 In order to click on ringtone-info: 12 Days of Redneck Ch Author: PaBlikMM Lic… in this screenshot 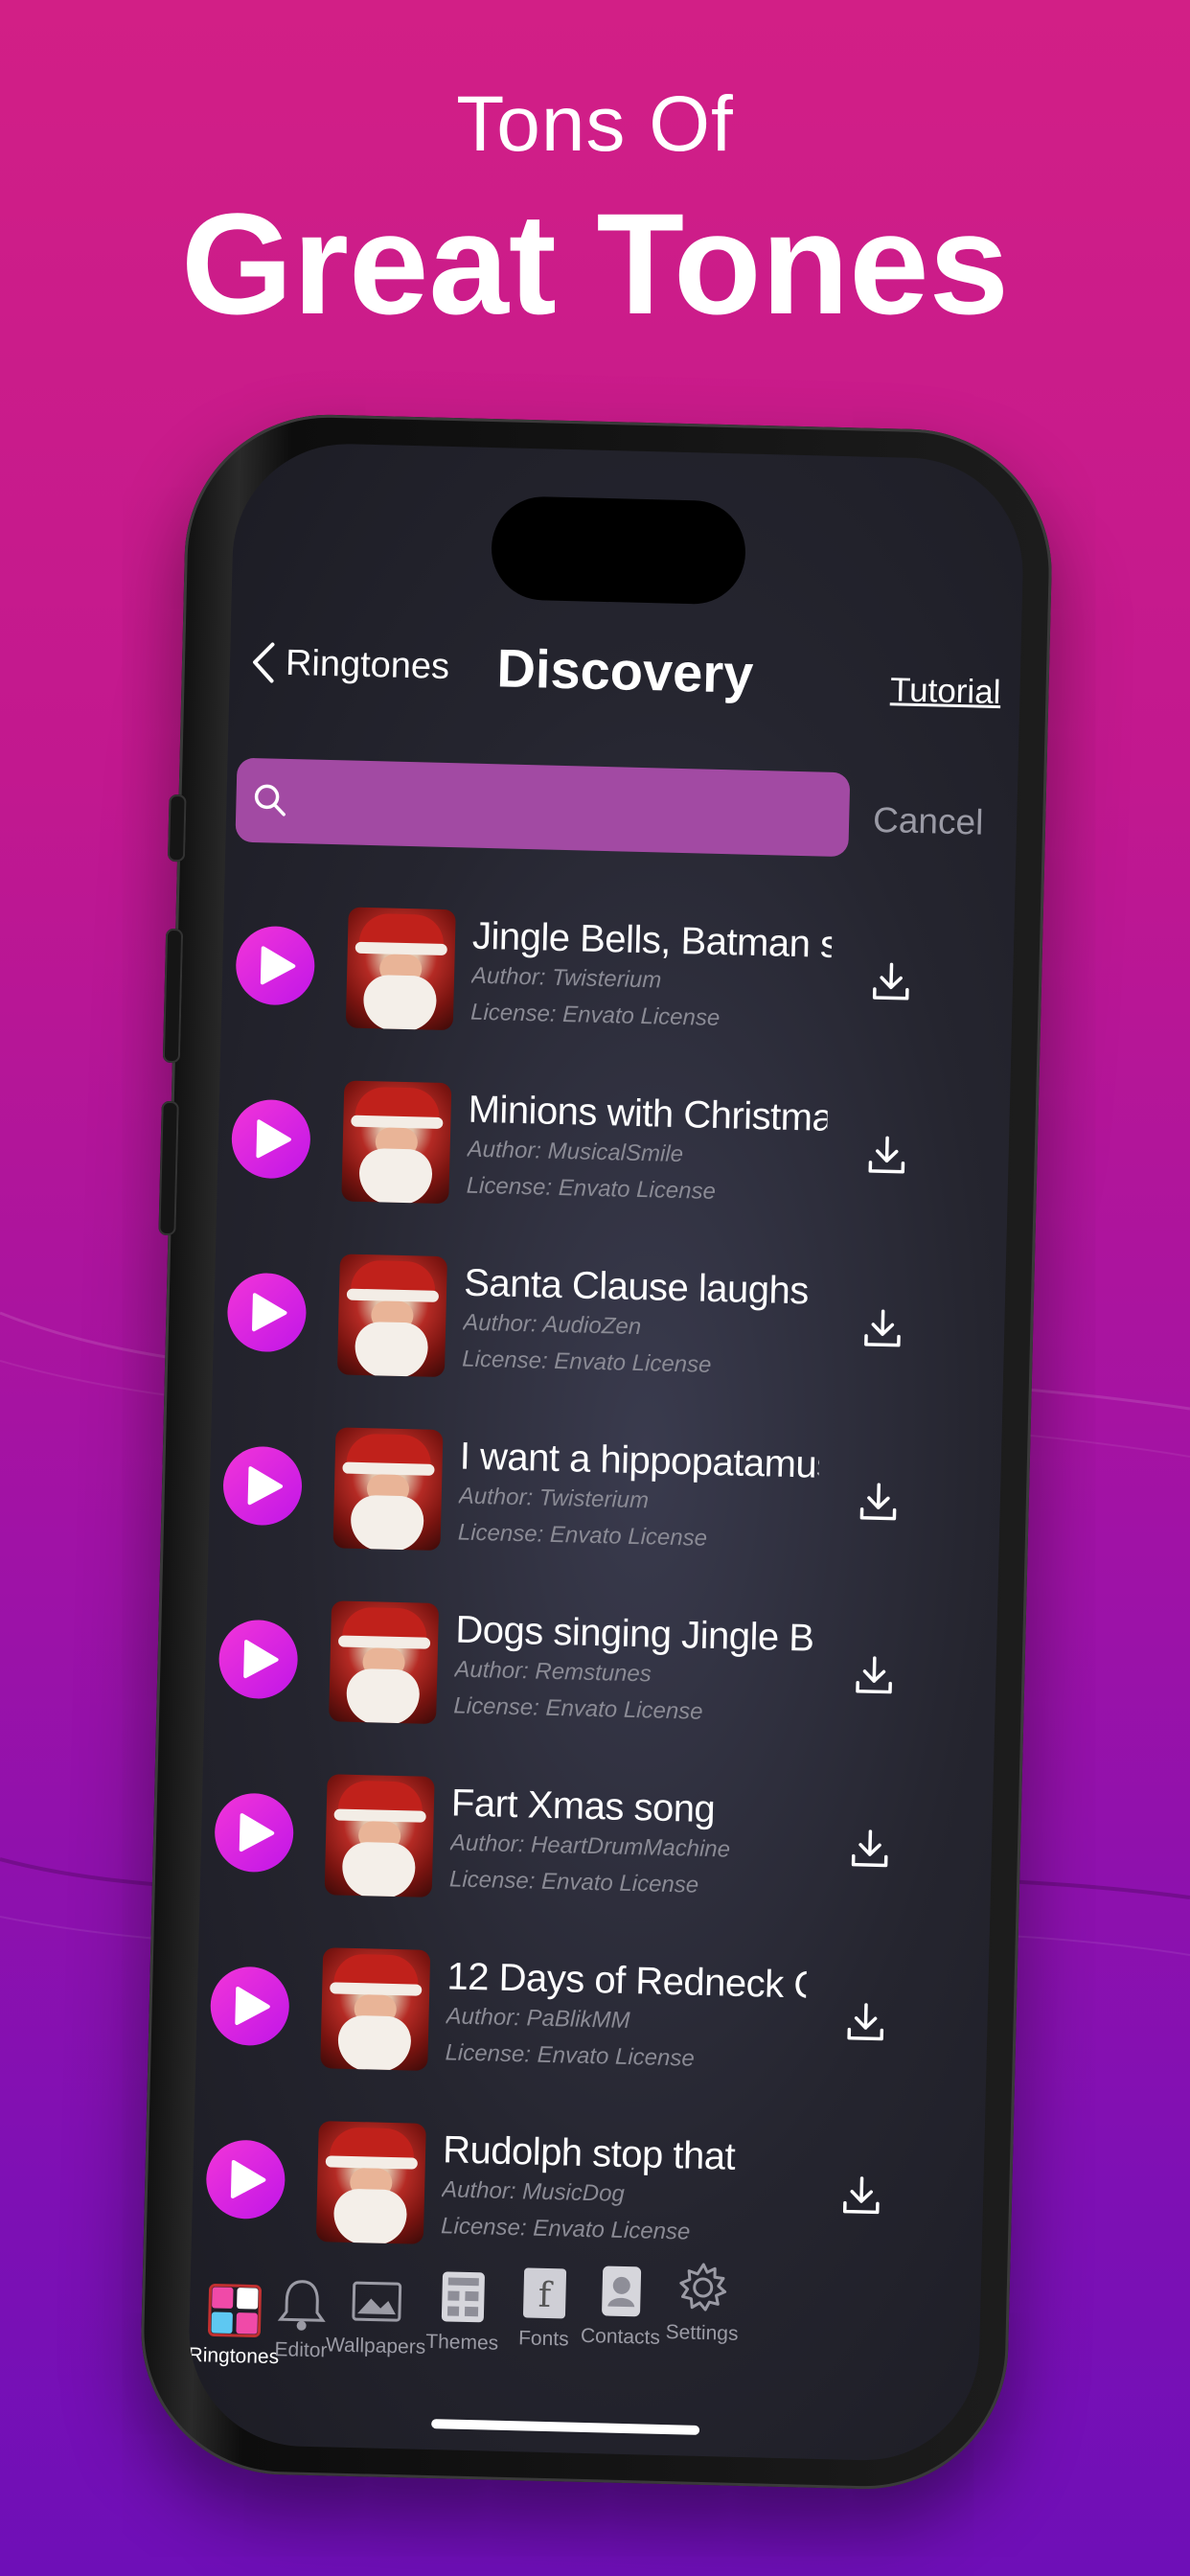, I will do `click(626, 2015)`.